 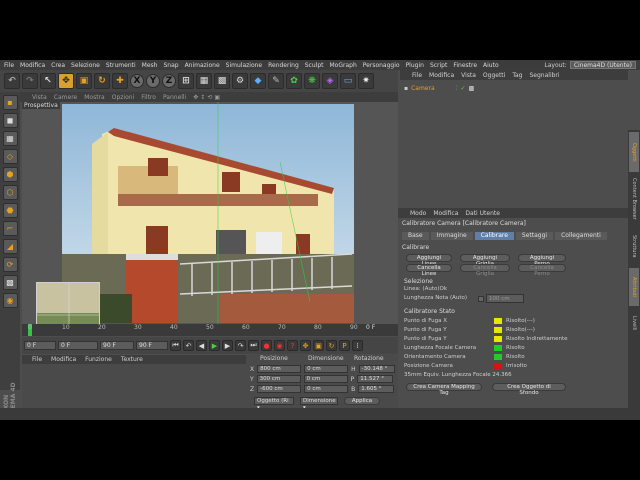 What do you see at coordinates (366, 81) in the screenshot?
I see `light-icon: ✷` at bounding box center [366, 81].